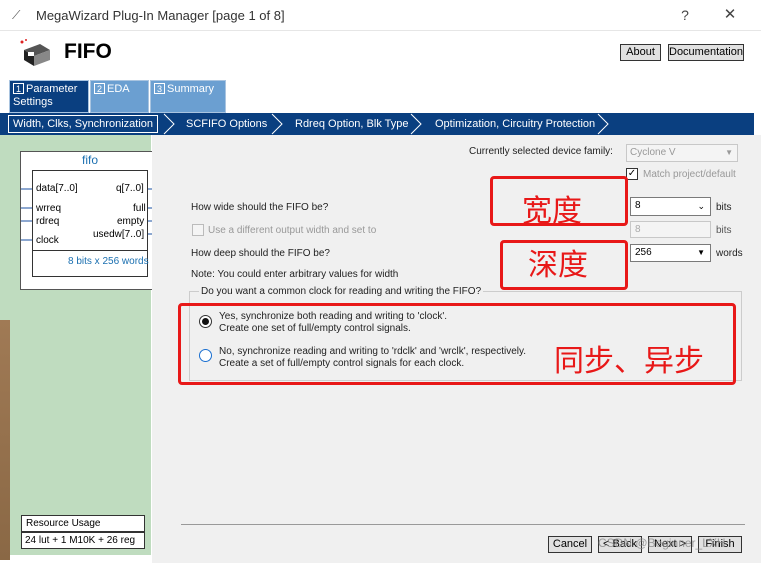  What do you see at coordinates (130, 188) in the screenshot?
I see `pin-q: q[7..0]` at bounding box center [130, 188].